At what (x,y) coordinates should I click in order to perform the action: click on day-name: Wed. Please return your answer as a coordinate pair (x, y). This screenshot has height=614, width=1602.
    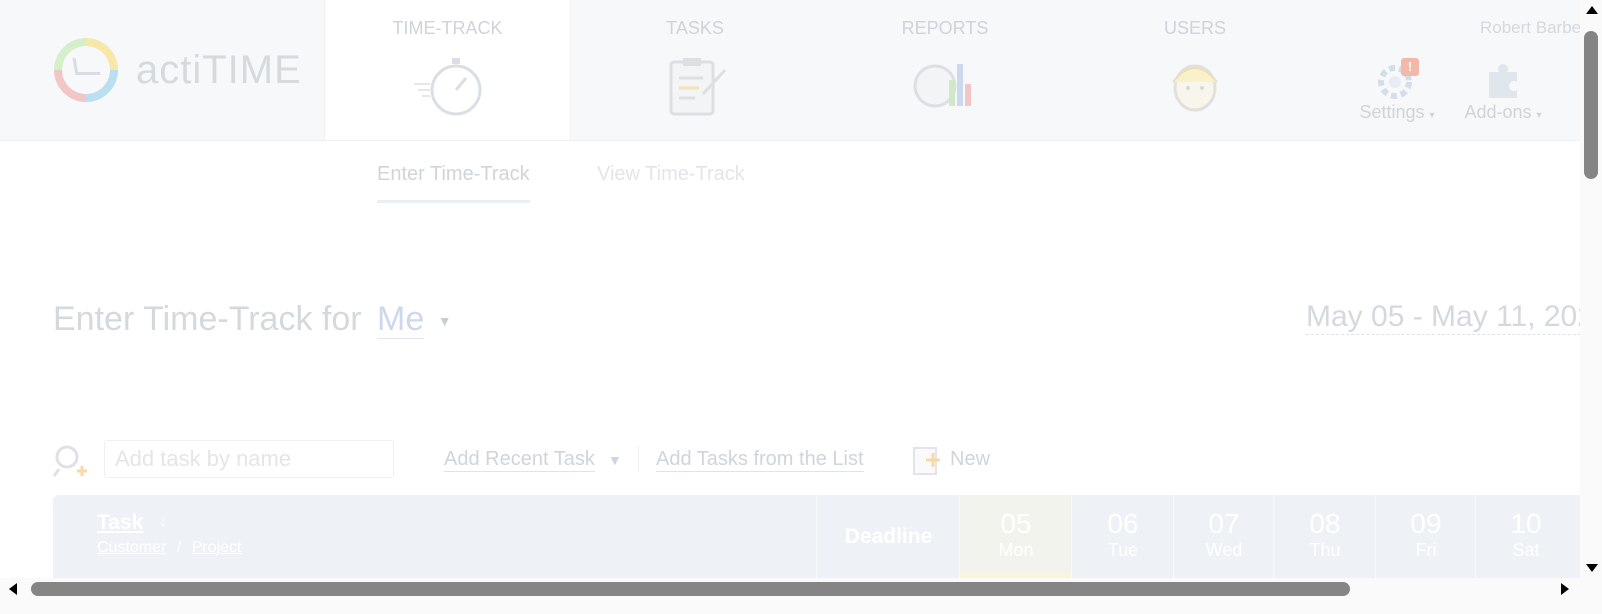
    Looking at the image, I should click on (1224, 550).